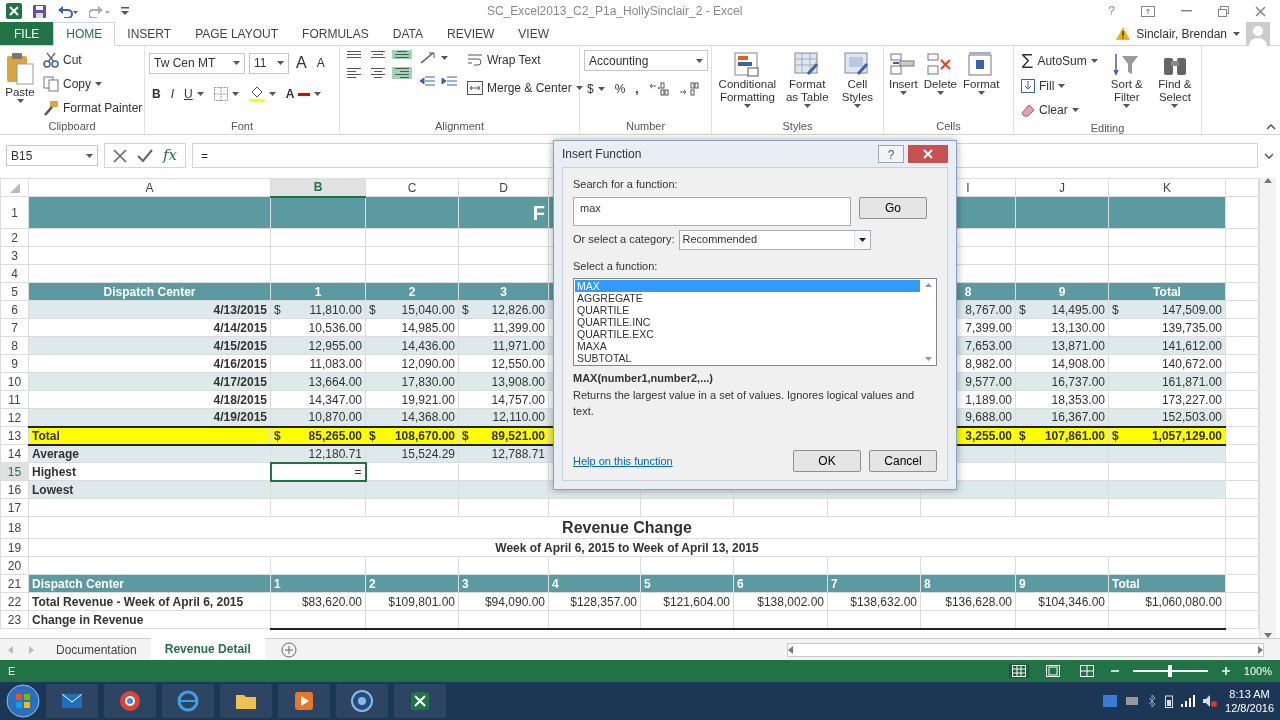 Image resolution: width=1280 pixels, height=720 pixels. What do you see at coordinates (1249, 693) in the screenshot?
I see `clock-time: 8:13 AM` at bounding box center [1249, 693].